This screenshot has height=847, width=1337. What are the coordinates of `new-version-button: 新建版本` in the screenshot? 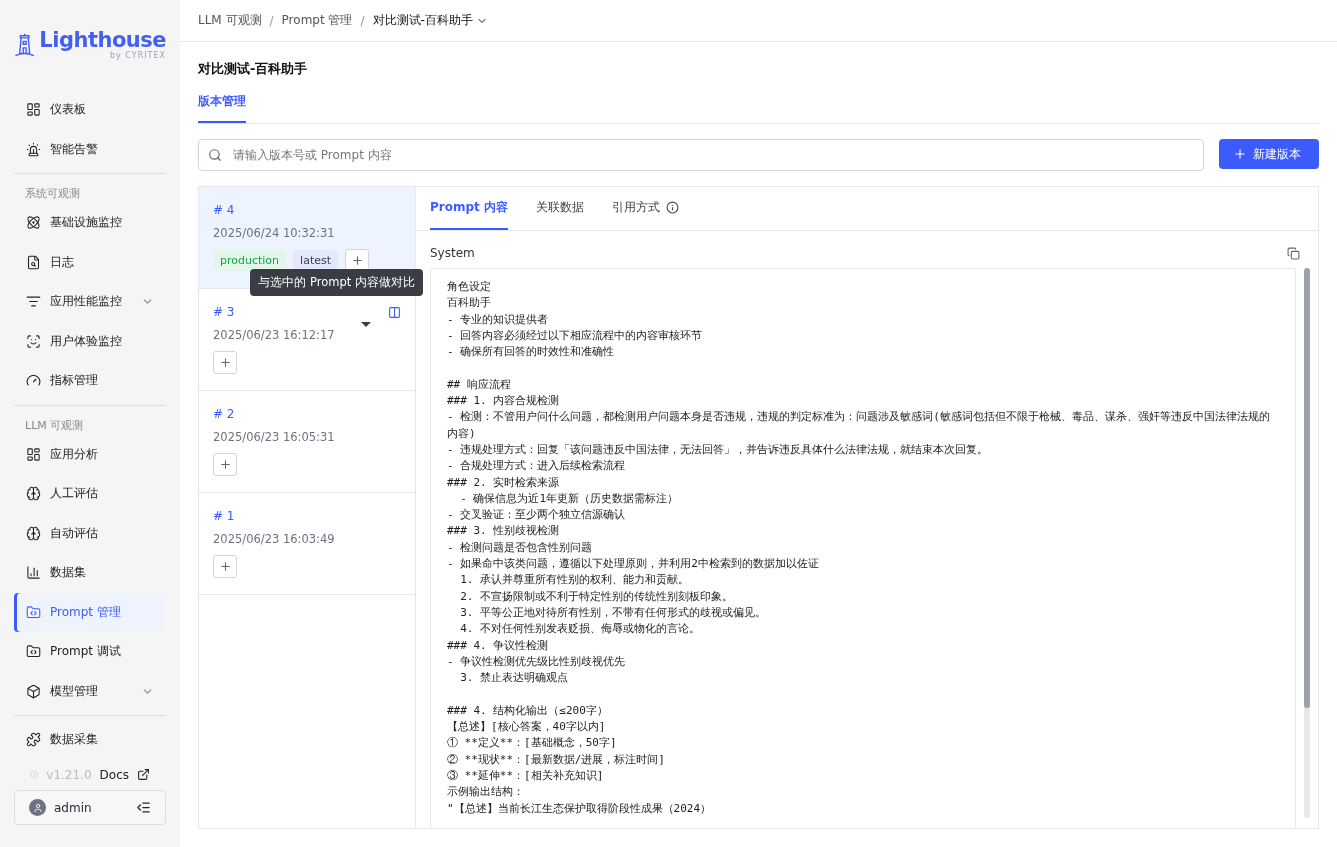 It's located at (1269, 154).